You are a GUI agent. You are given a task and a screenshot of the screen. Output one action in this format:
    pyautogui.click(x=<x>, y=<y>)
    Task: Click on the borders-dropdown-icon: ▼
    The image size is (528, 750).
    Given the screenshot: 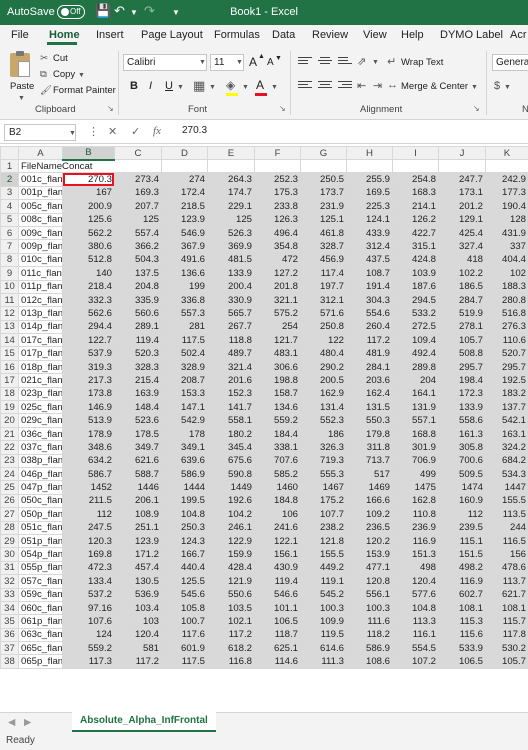 What is the action you would take?
    pyautogui.click(x=212, y=87)
    